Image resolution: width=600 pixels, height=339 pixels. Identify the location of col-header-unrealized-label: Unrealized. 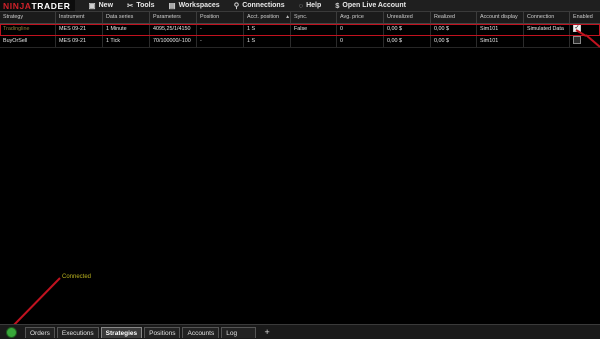
(400, 17).